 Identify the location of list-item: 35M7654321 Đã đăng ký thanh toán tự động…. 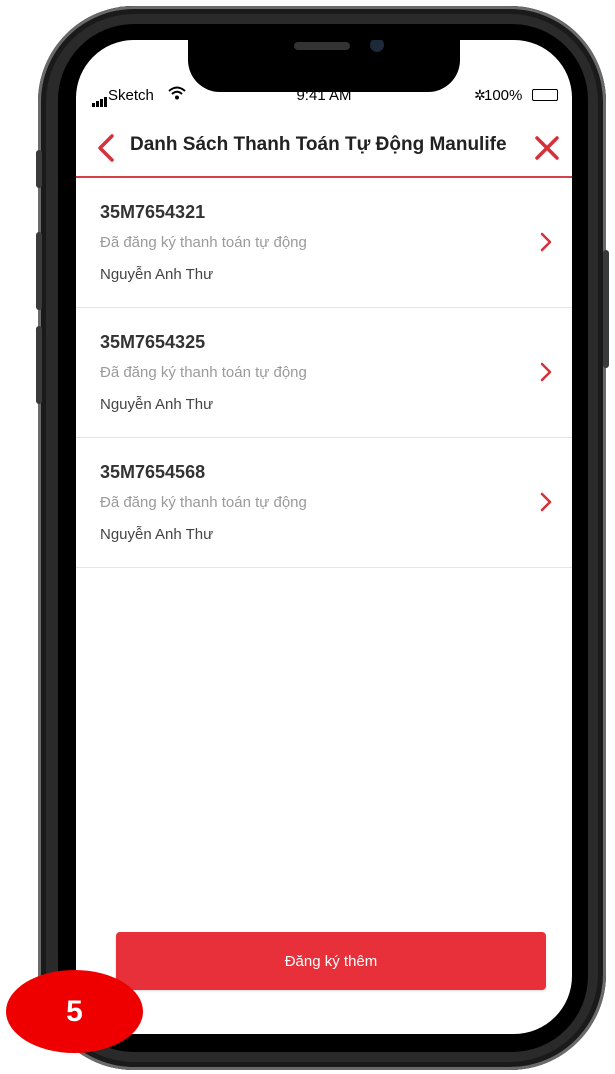
(324, 243).